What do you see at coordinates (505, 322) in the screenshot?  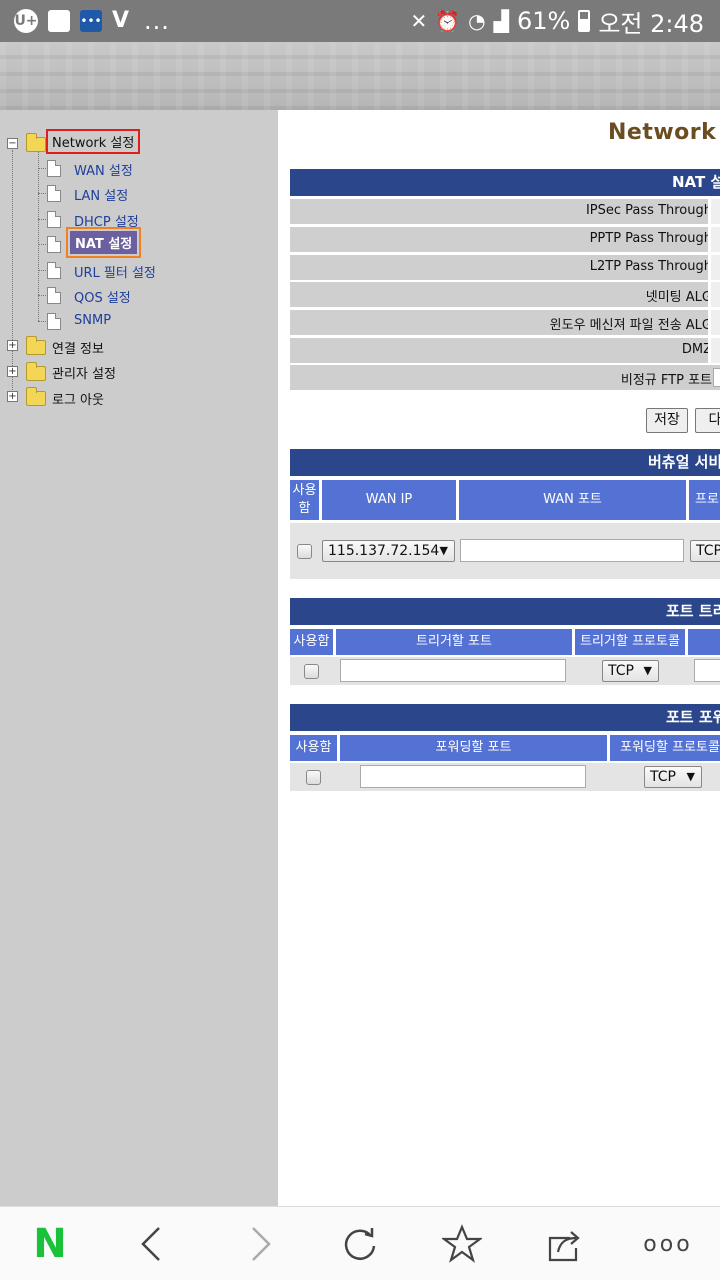 I see `nat-row-messenger: 윈도우 메신져 파일 전송 ALG` at bounding box center [505, 322].